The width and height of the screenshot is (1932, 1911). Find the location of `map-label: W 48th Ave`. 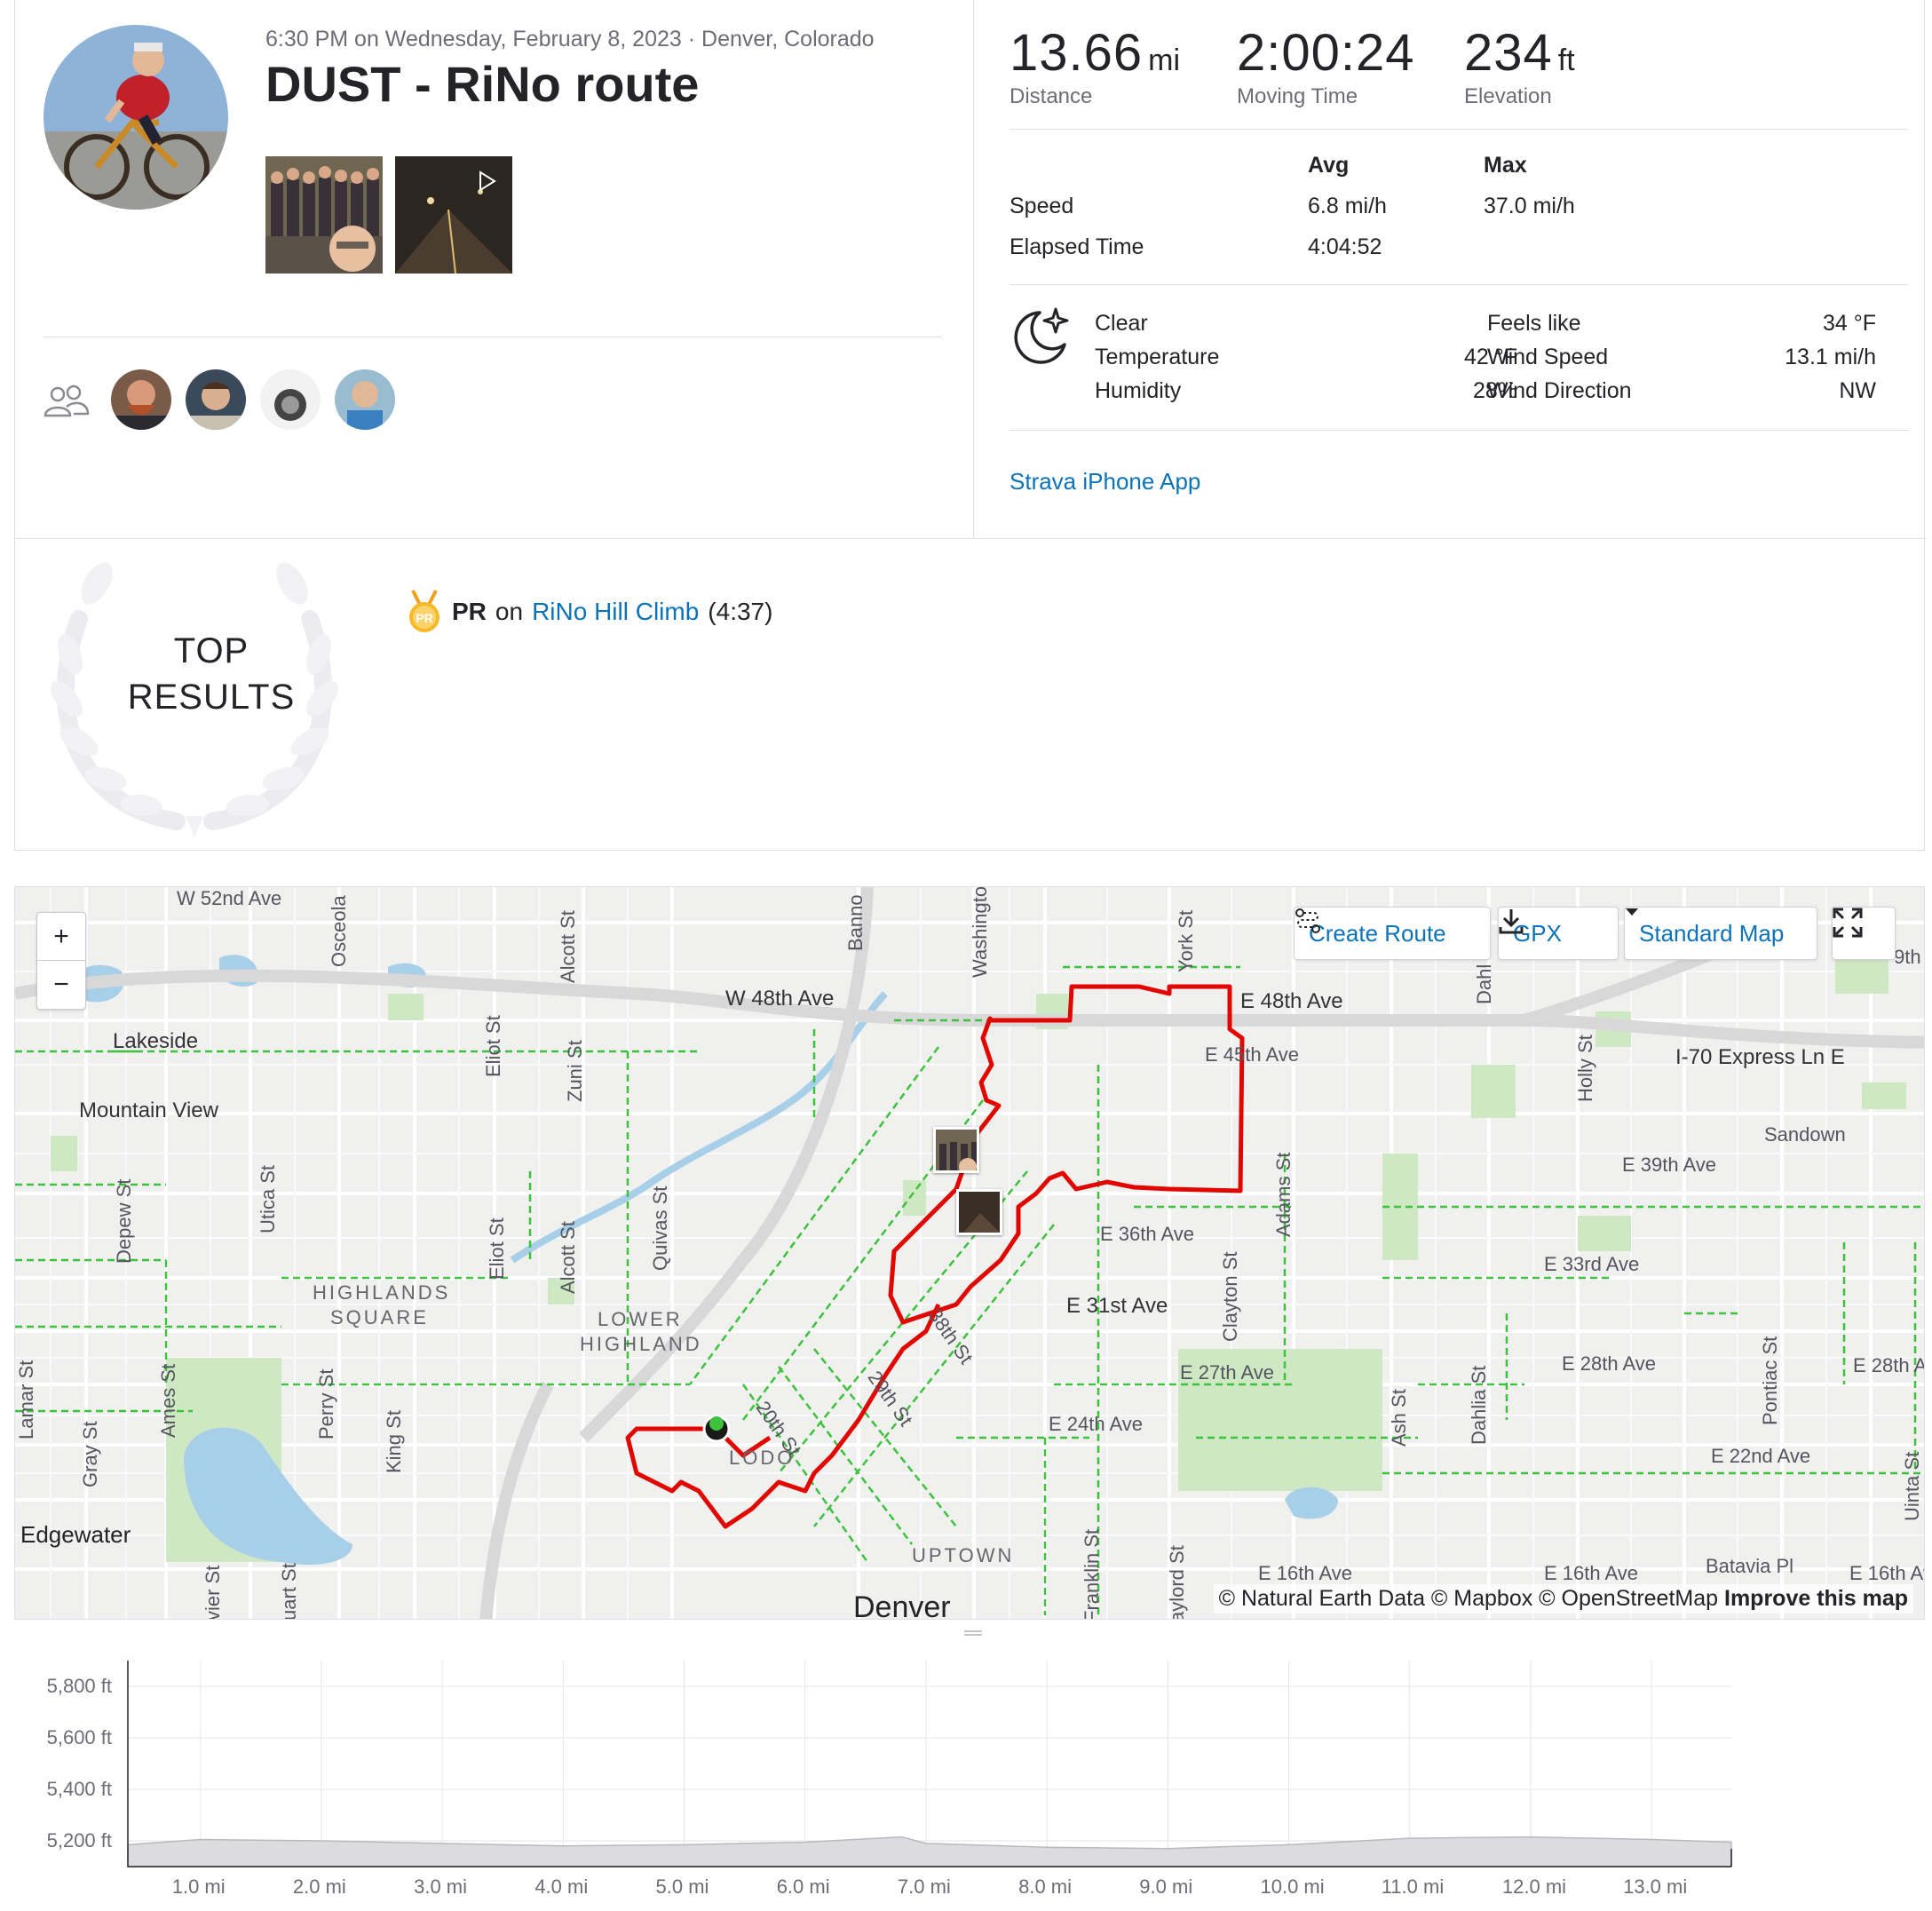

map-label: W 48th Ave is located at coordinates (780, 999).